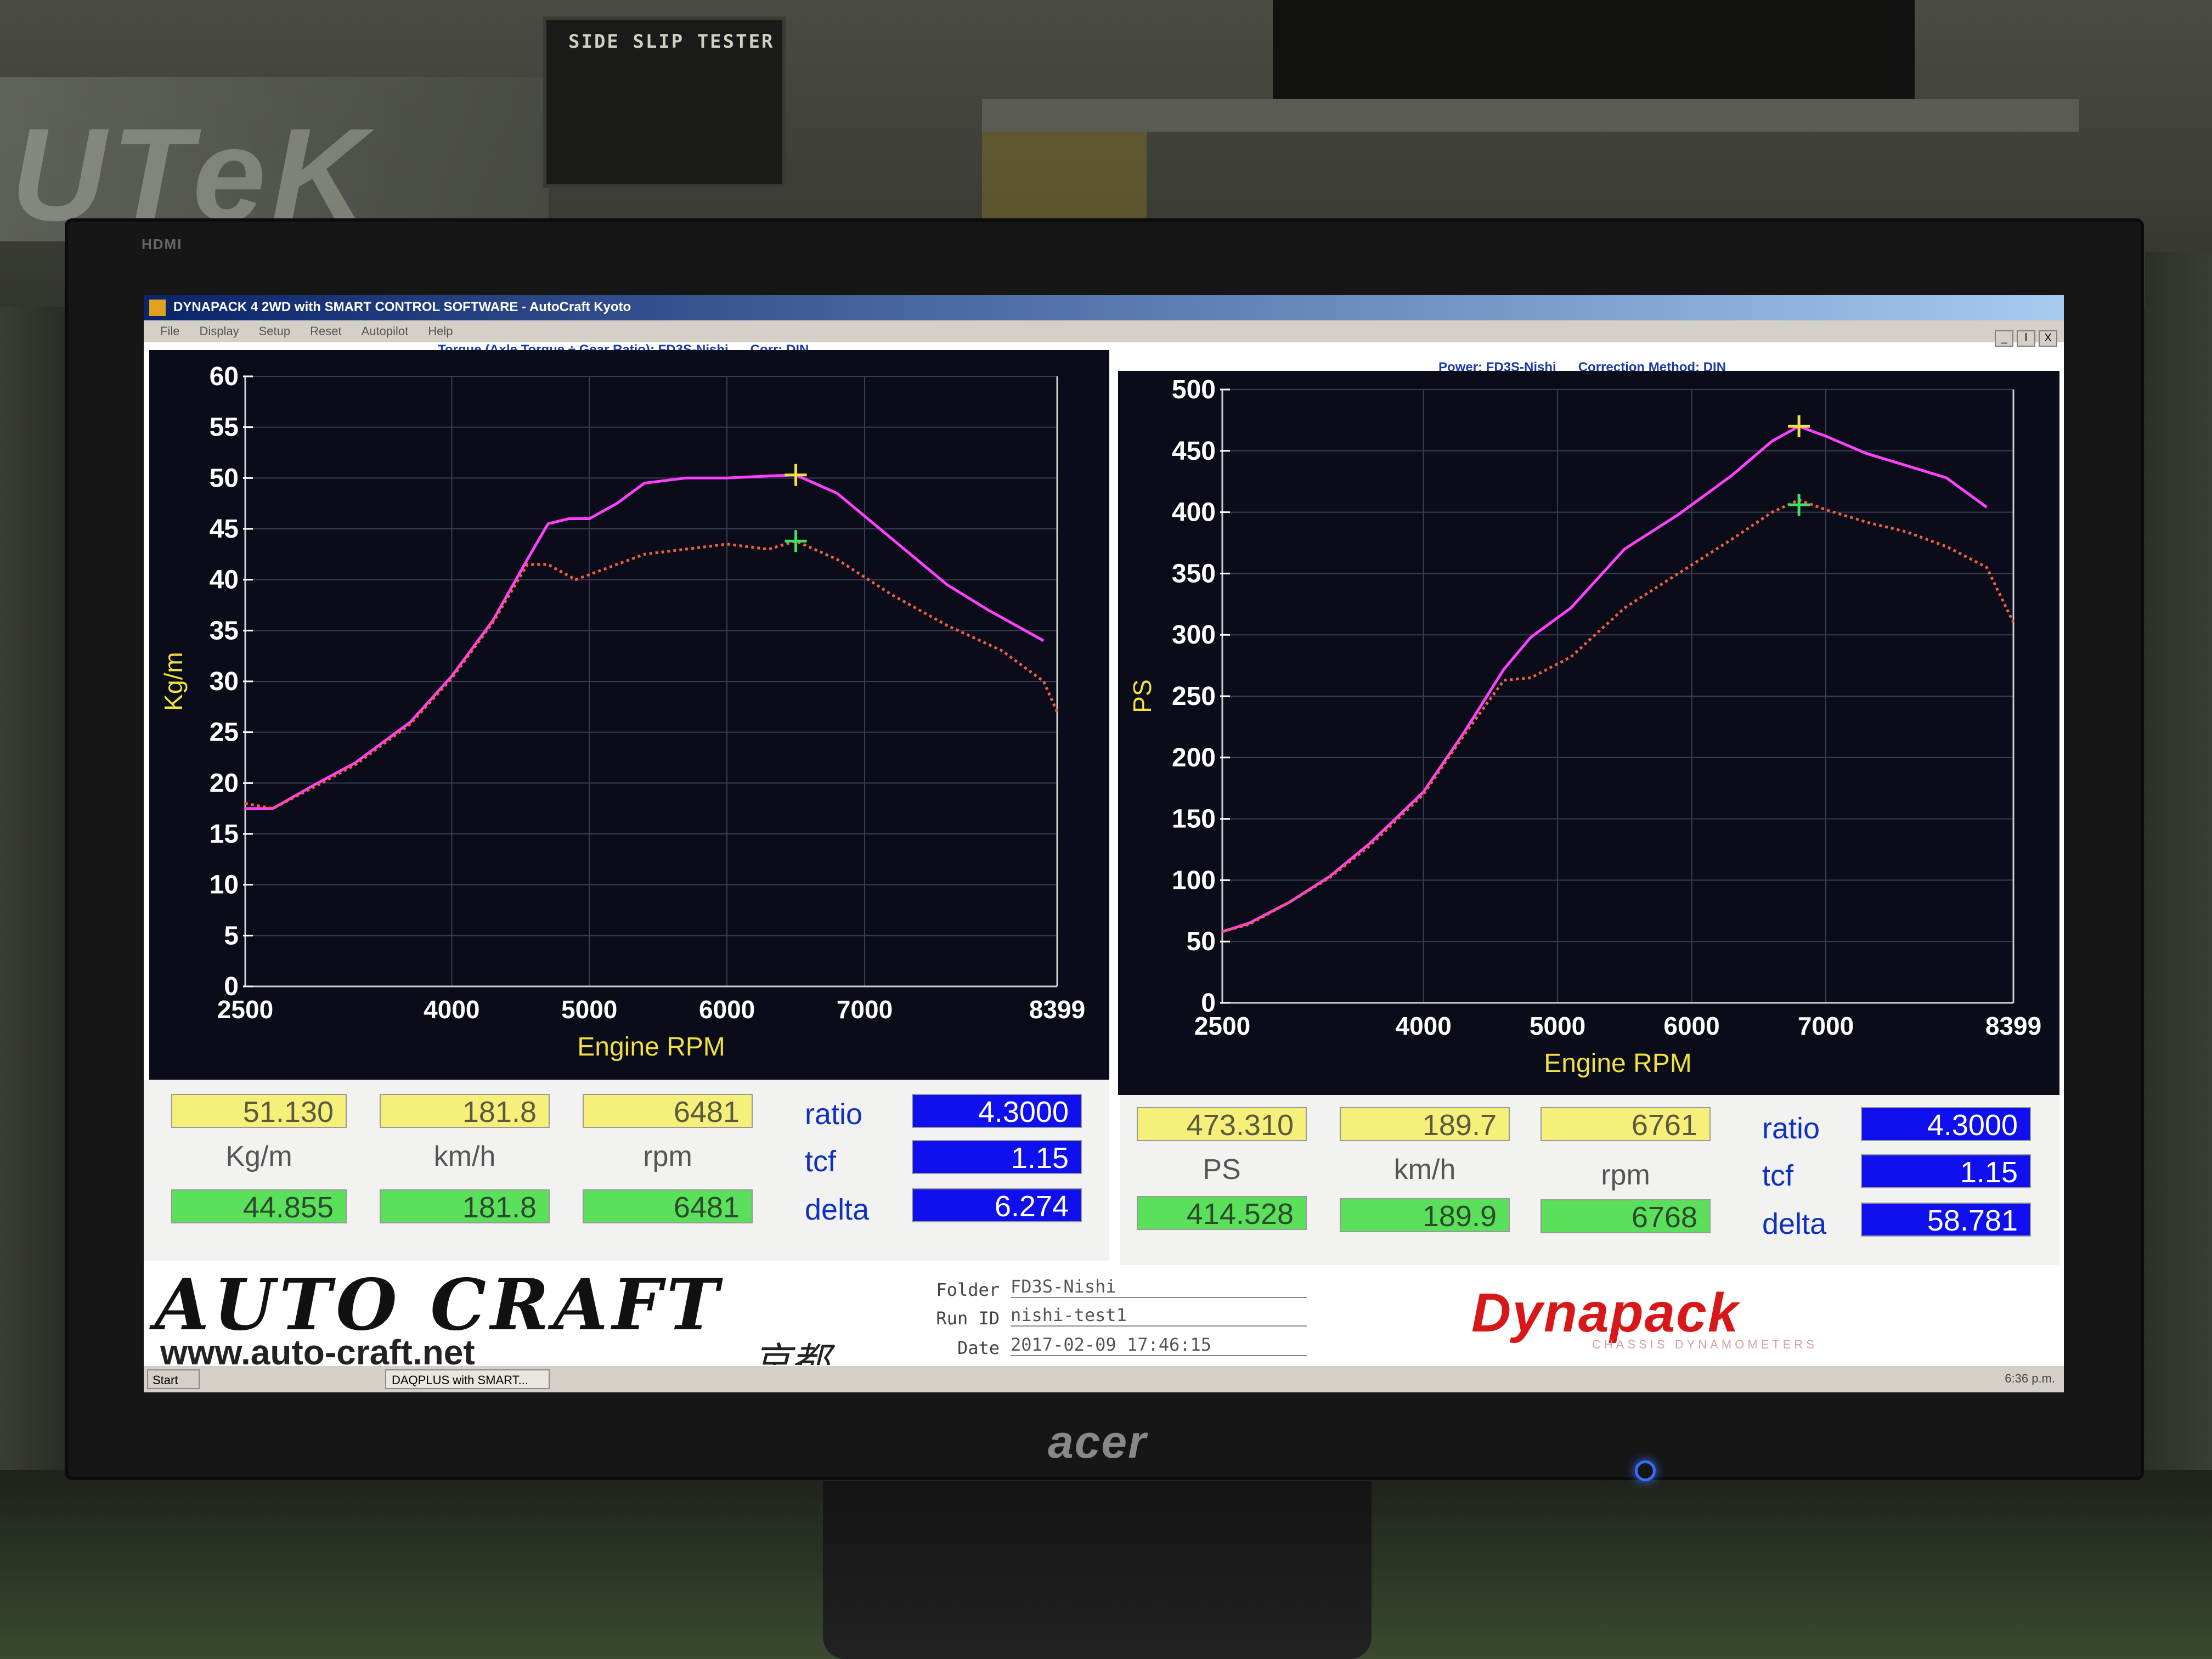 Image resolution: width=2212 pixels, height=1659 pixels. I want to click on x-tick-label: 2500, so click(245, 1010).